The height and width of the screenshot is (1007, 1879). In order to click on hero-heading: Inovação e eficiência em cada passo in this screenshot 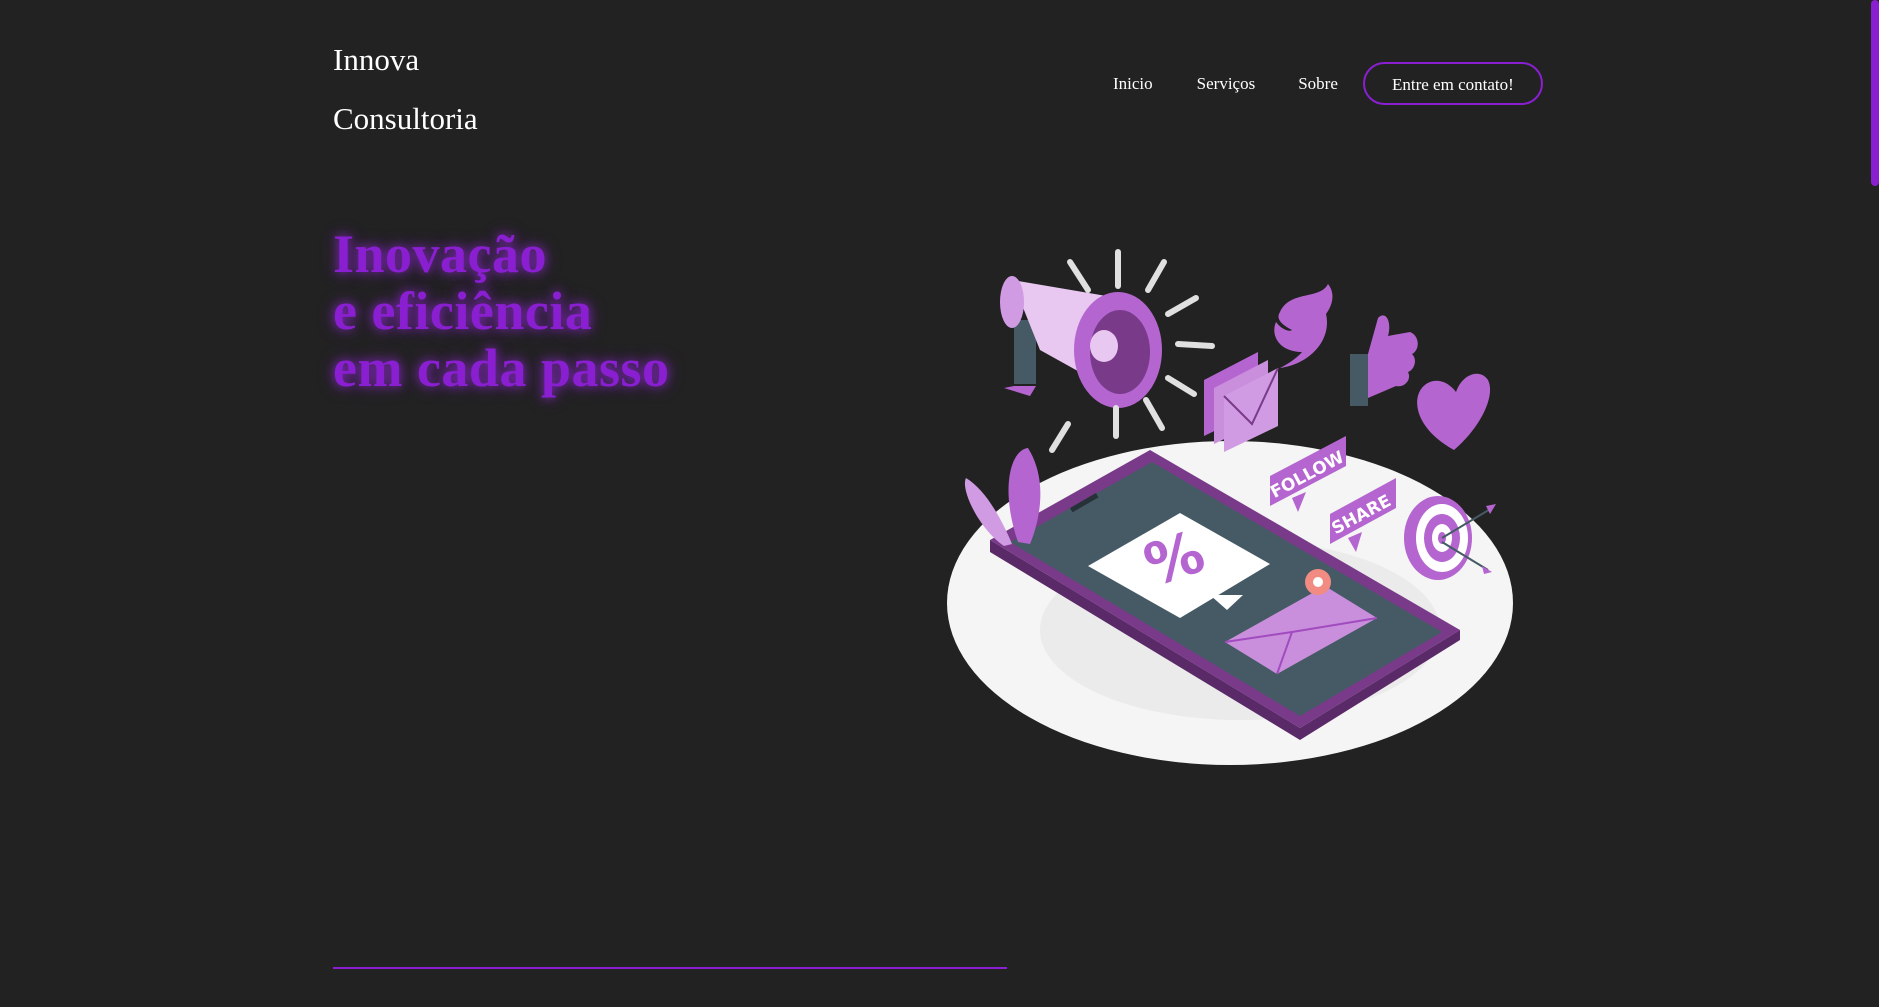, I will do `click(501, 311)`.